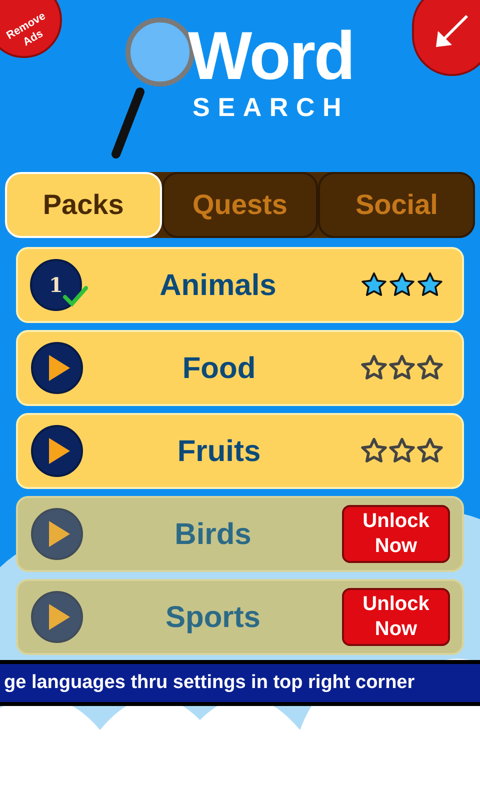 The image size is (480, 800). What do you see at coordinates (240, 205) in the screenshot?
I see `tab: Quests` at bounding box center [240, 205].